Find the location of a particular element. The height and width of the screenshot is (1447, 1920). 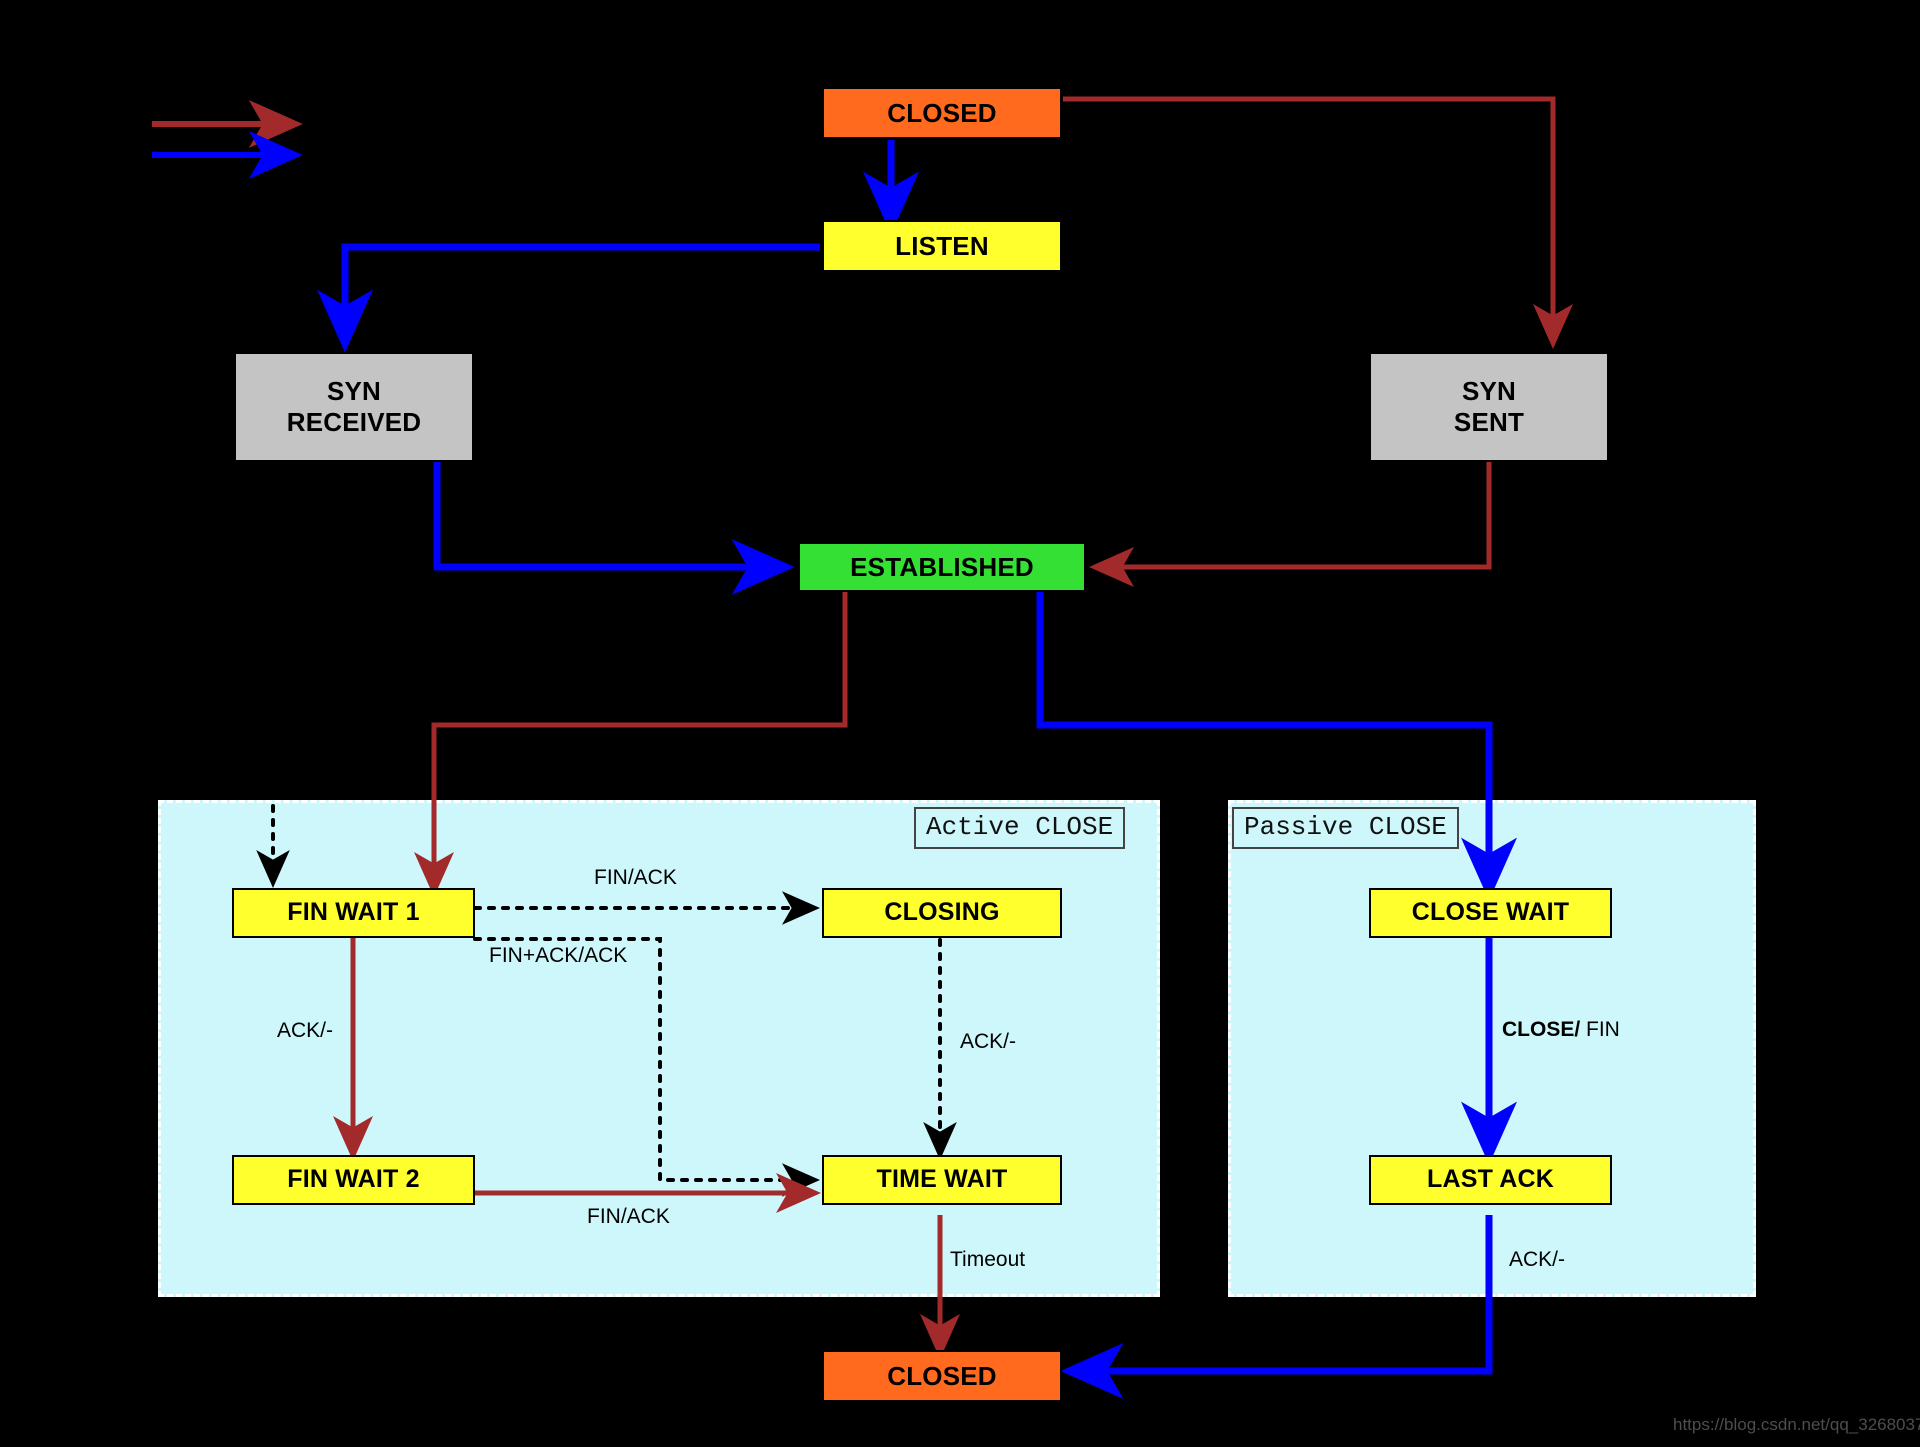

edge-label-fin-ack-top: FIN/ACK is located at coordinates (635, 877).